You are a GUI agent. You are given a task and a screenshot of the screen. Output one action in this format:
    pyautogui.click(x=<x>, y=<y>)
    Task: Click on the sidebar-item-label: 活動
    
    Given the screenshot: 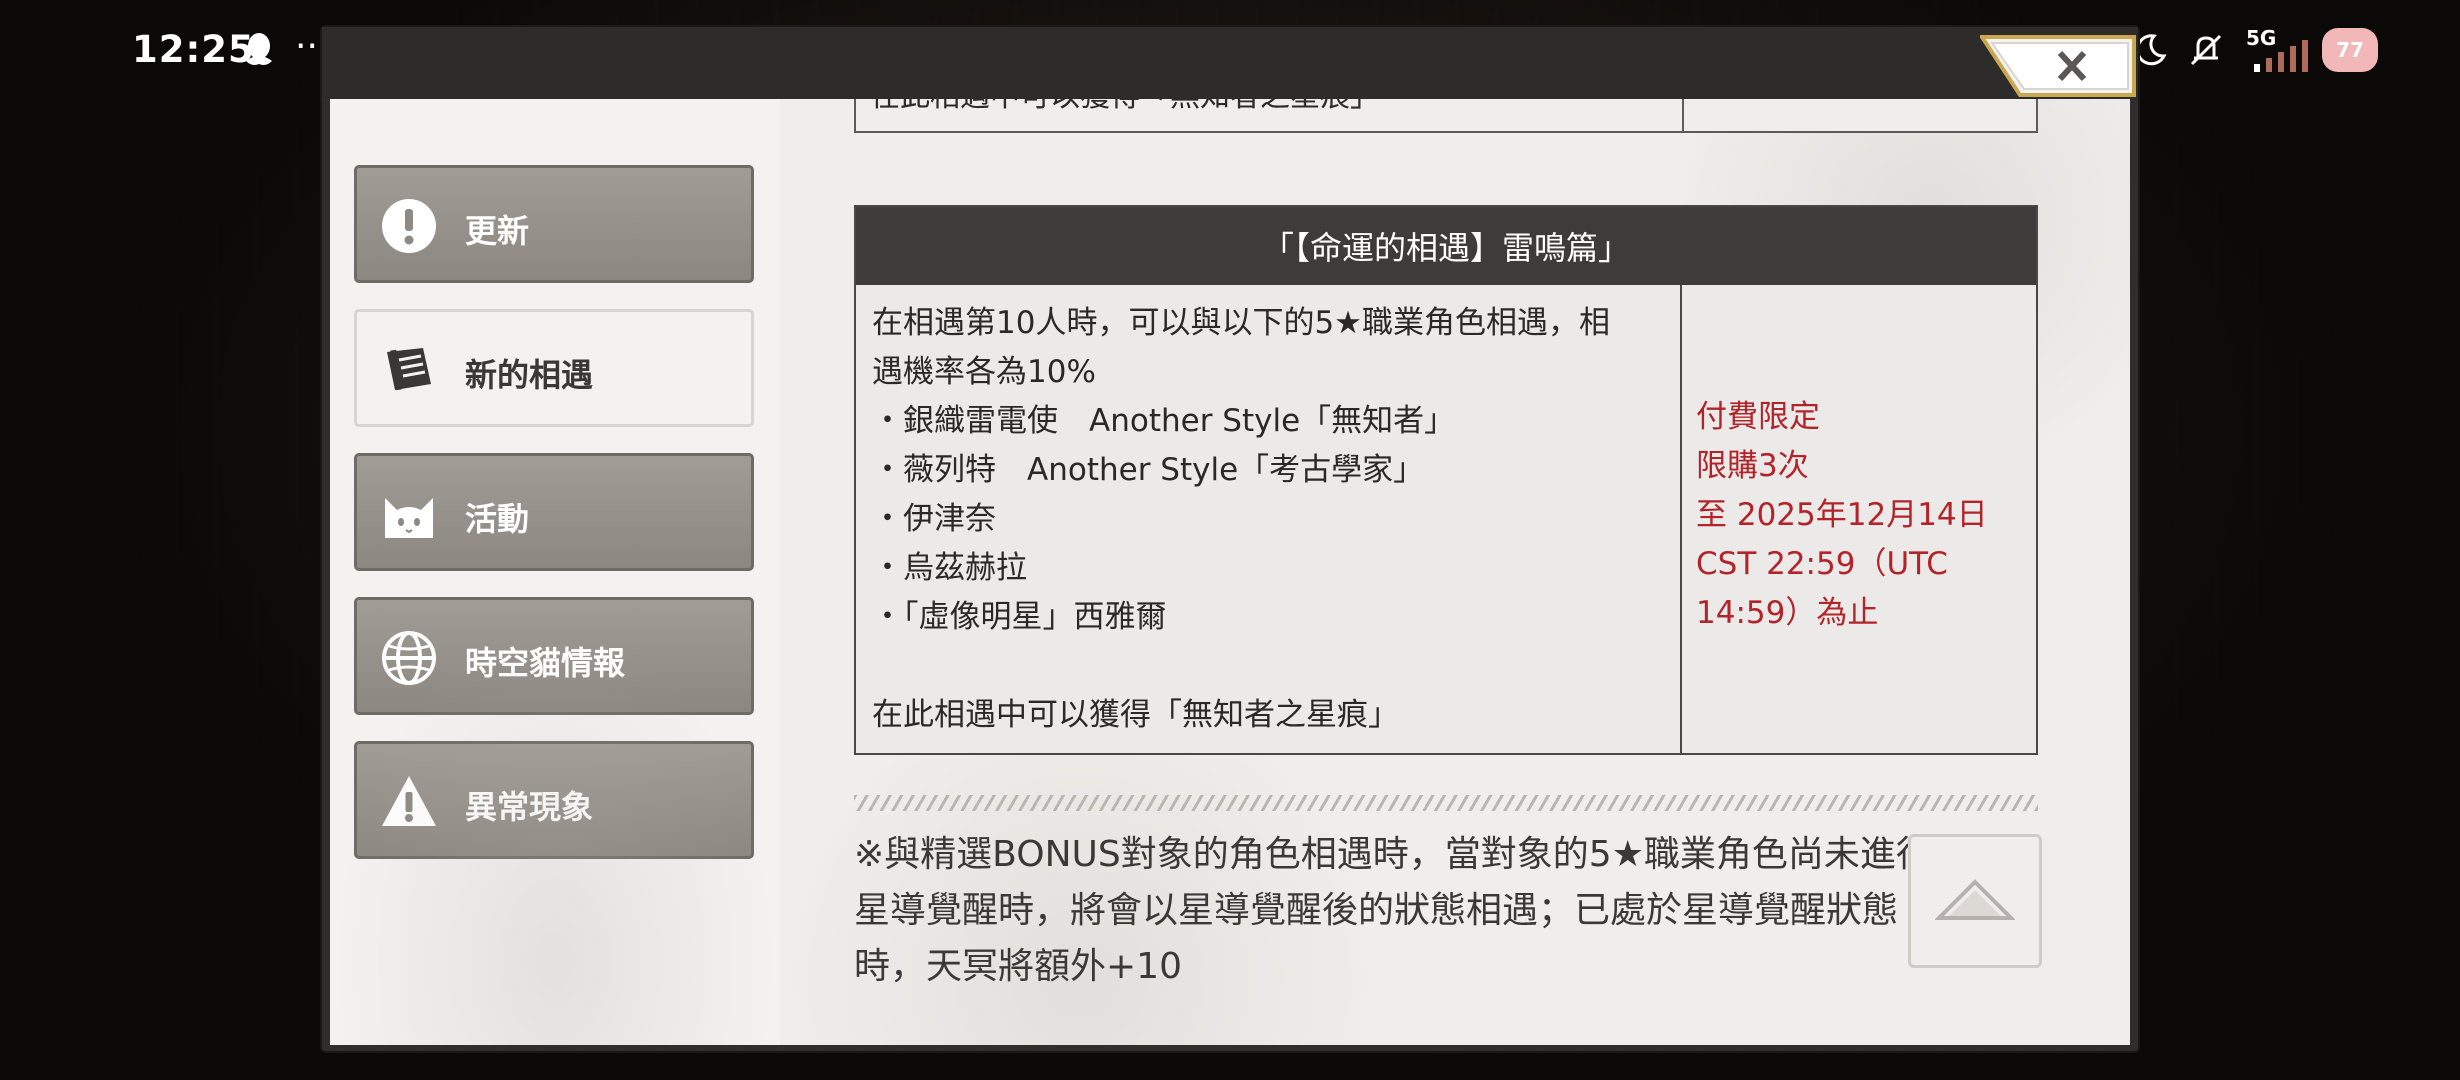 What is the action you would take?
    pyautogui.click(x=497, y=519)
    